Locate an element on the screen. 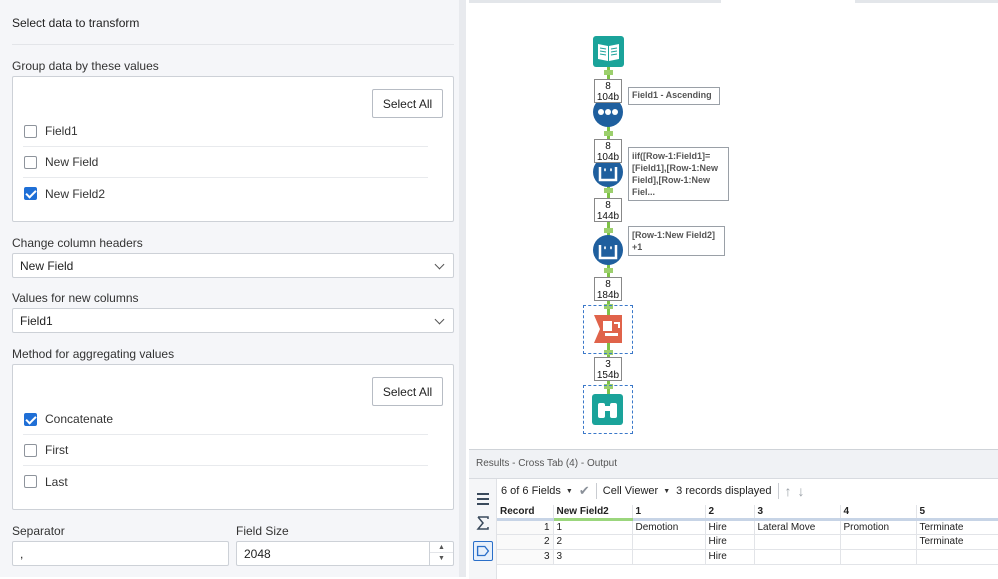 The width and height of the screenshot is (998, 579). aggregate-method-row: Concatenate is located at coordinates (225, 419).